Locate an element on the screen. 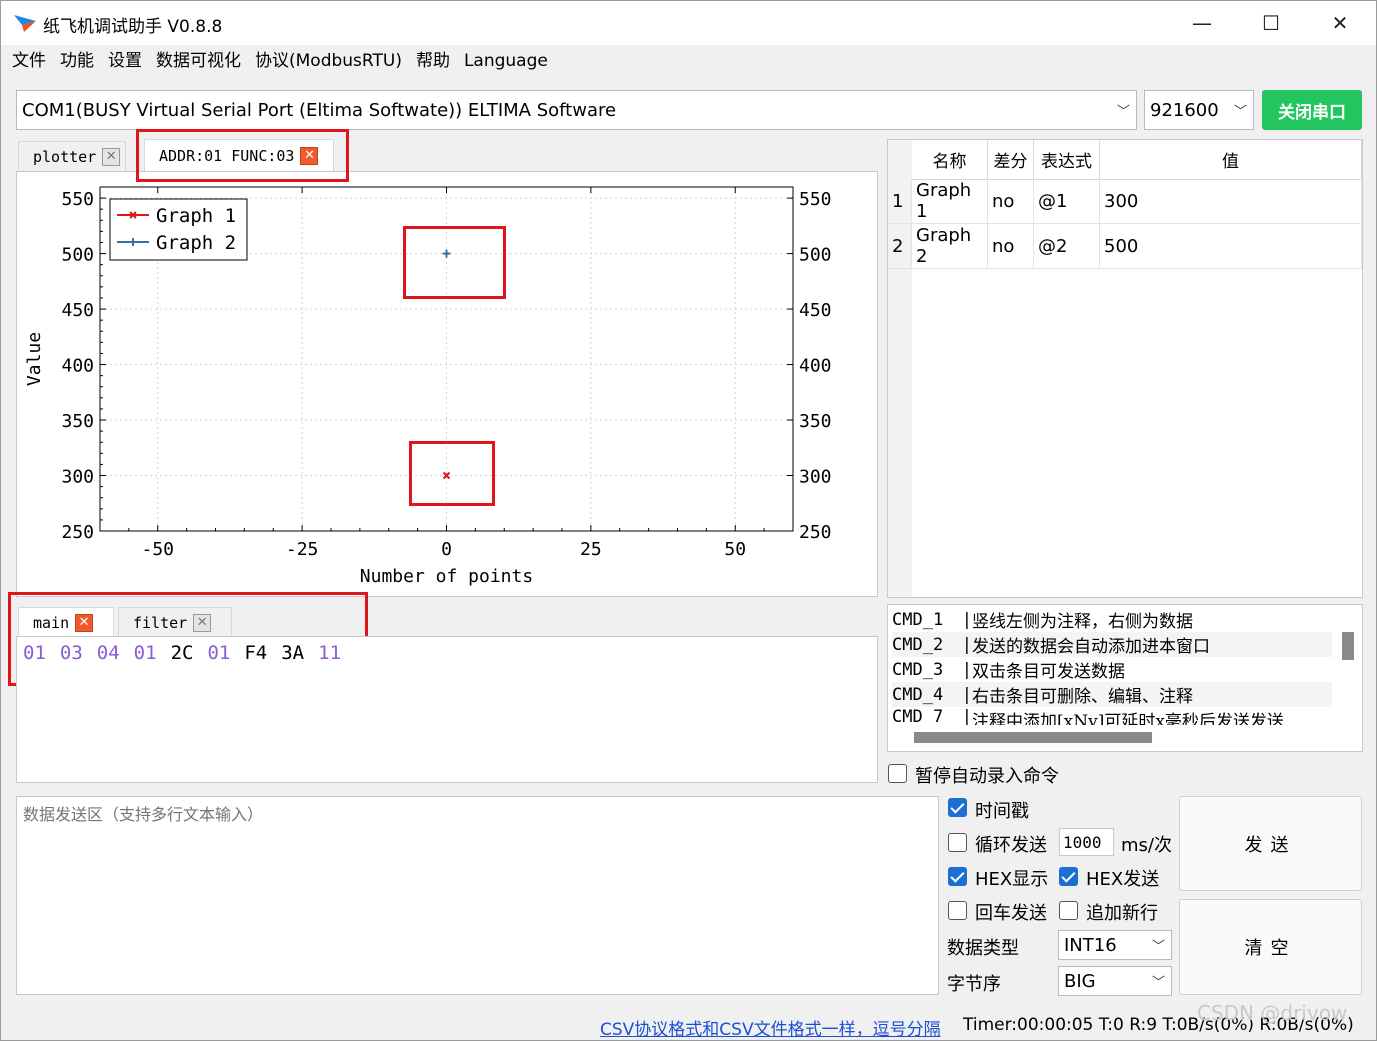 This screenshot has width=1377, height=1041. maximize-button: ☐ is located at coordinates (1271, 23).